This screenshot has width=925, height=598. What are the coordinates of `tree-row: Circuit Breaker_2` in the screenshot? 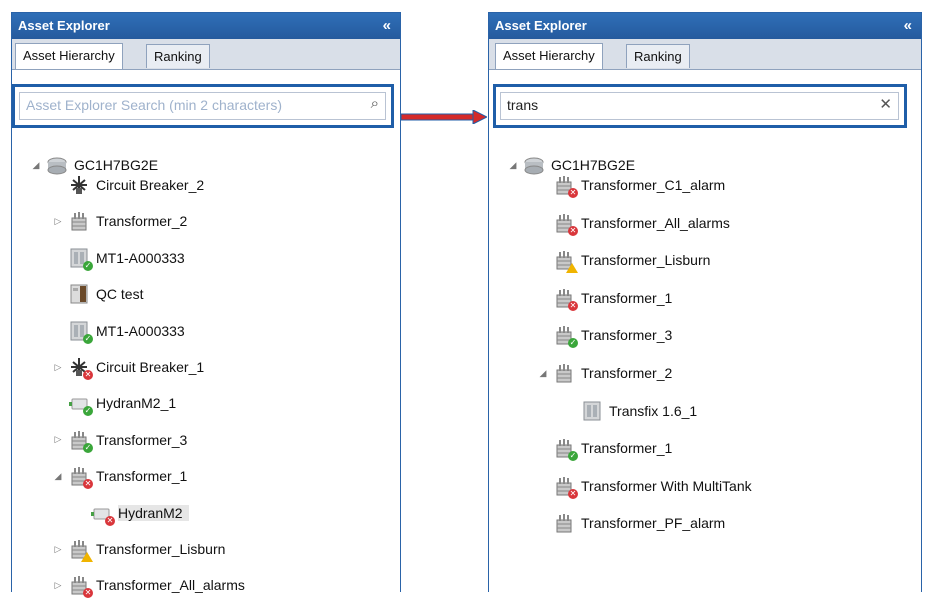 It's located at (128, 185).